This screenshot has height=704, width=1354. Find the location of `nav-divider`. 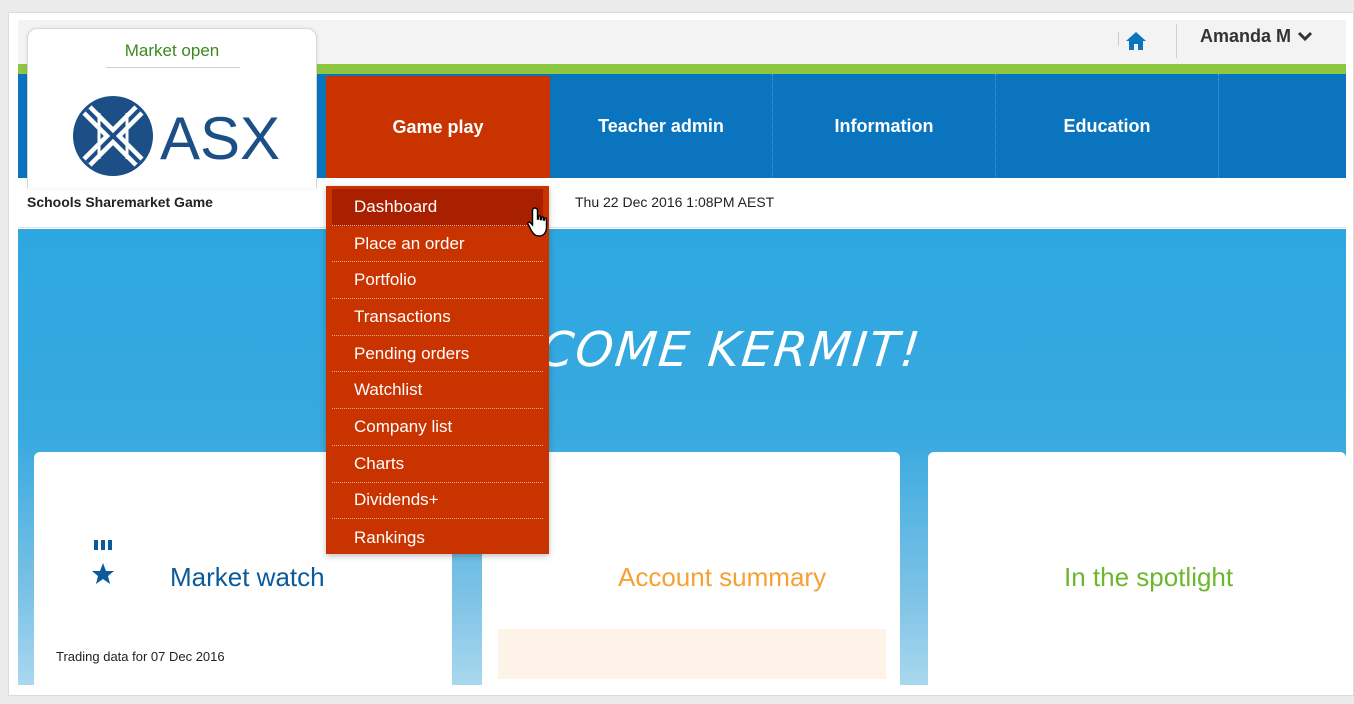

nav-divider is located at coordinates (1218, 126).